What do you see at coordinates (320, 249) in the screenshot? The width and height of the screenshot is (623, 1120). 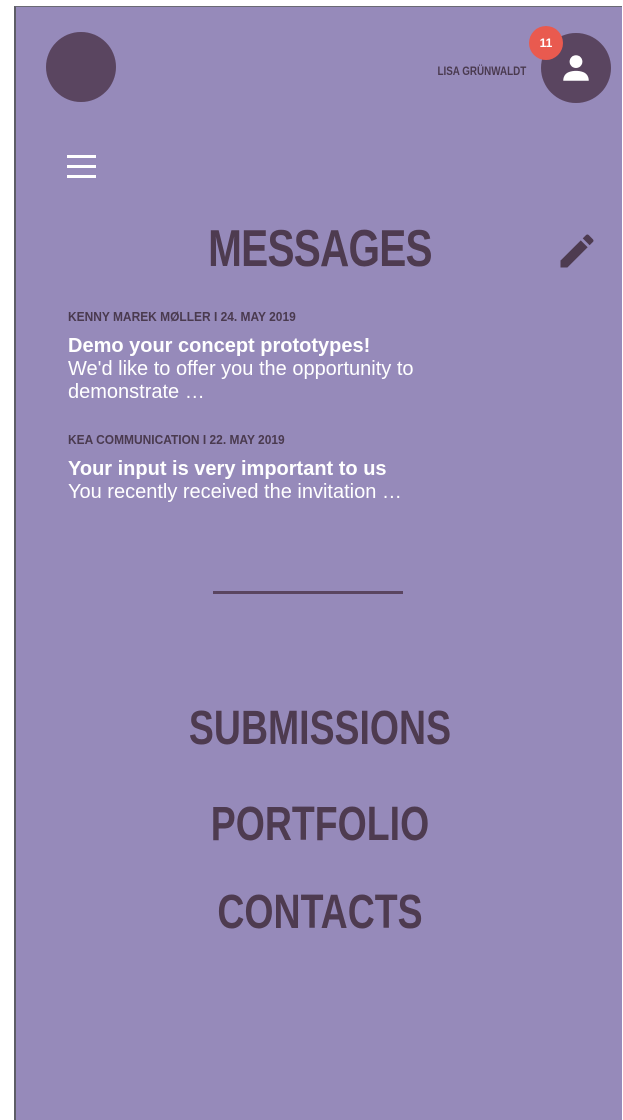 I see `page-title: MESSAGES` at bounding box center [320, 249].